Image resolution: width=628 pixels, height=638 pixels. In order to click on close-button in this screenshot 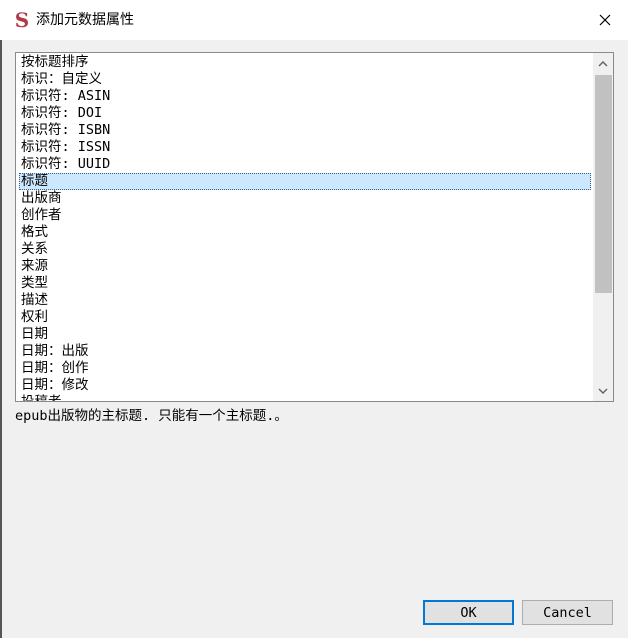, I will do `click(605, 20)`.